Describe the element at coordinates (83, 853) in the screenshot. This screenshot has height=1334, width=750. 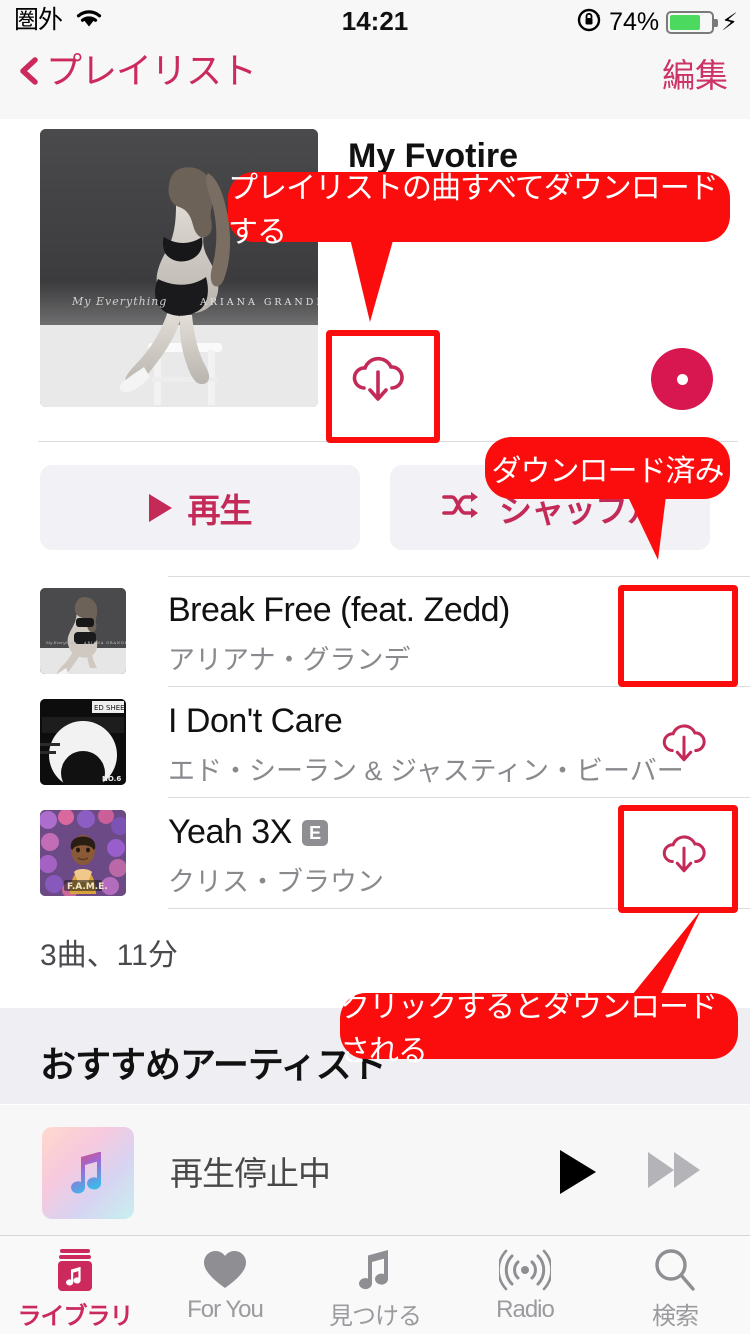
I see `track-artwork: F.A.M.E.` at that location.